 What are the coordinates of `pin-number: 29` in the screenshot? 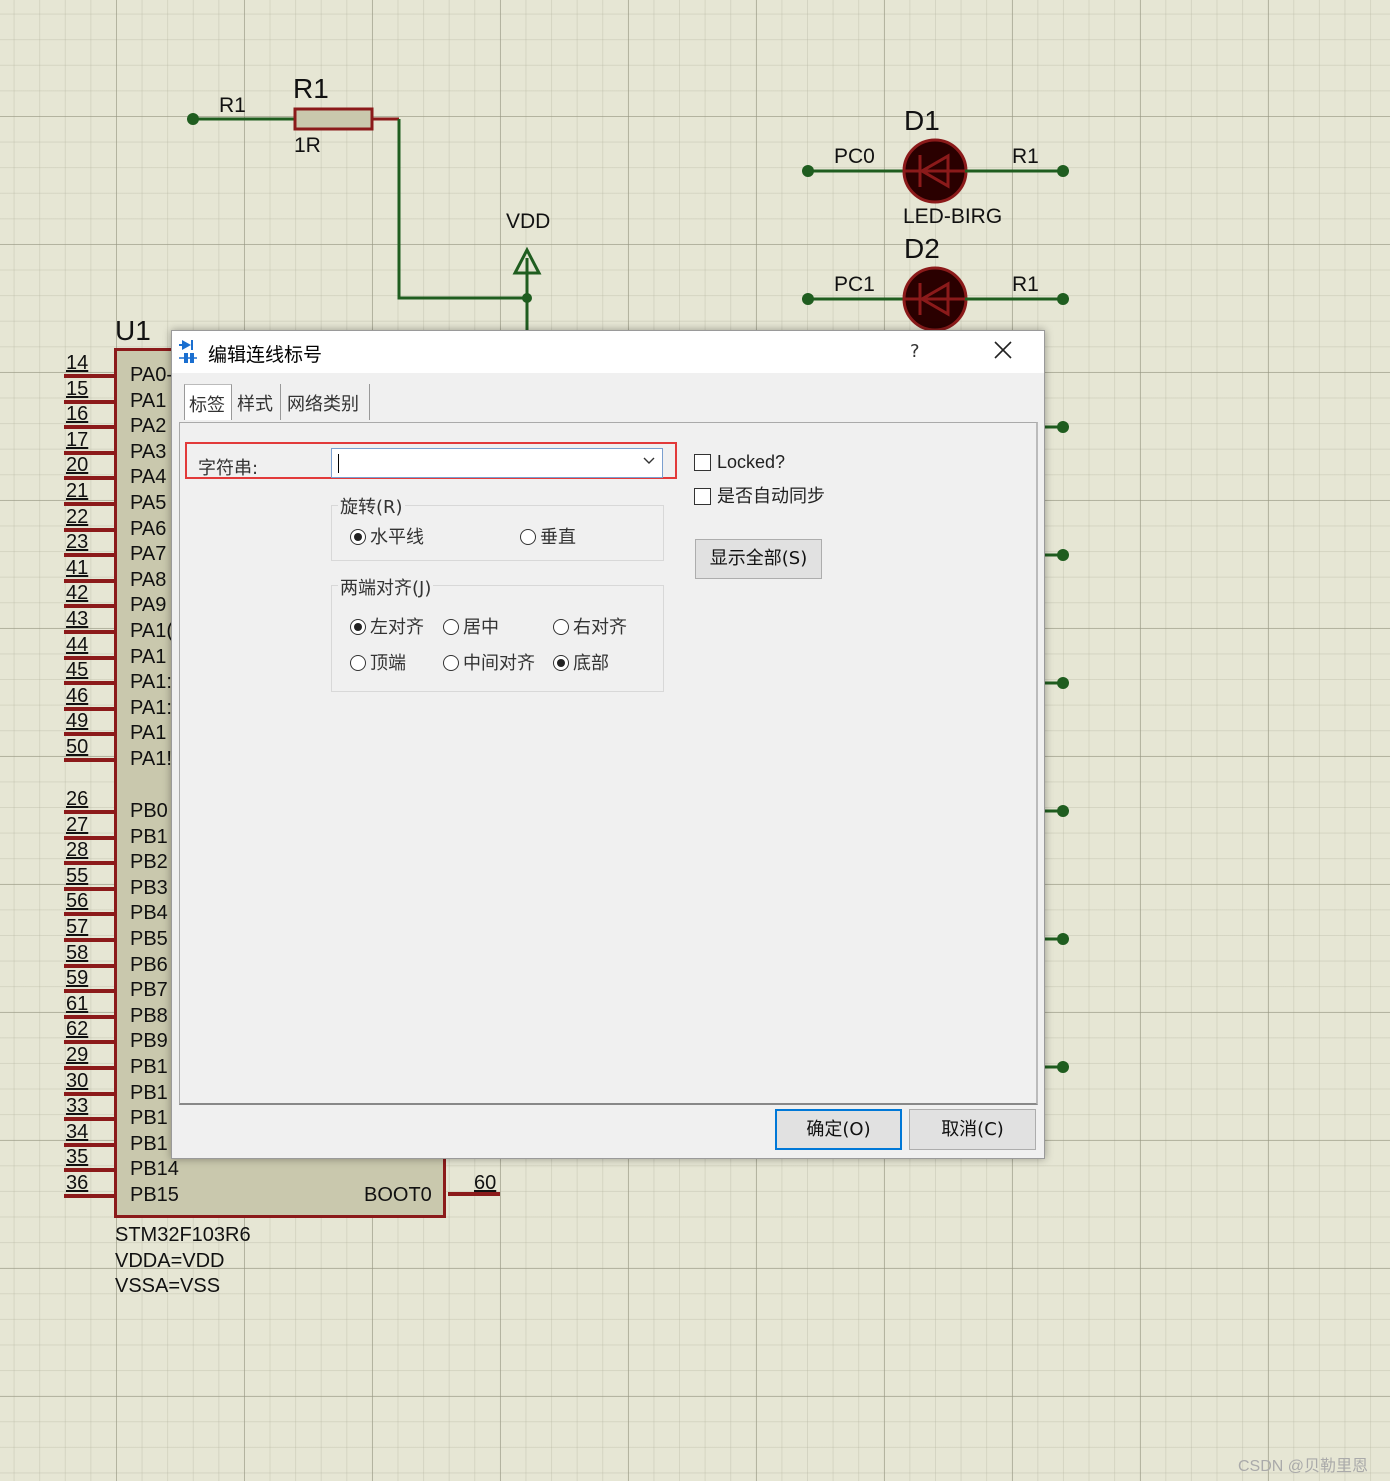 It's located at (77, 1055).